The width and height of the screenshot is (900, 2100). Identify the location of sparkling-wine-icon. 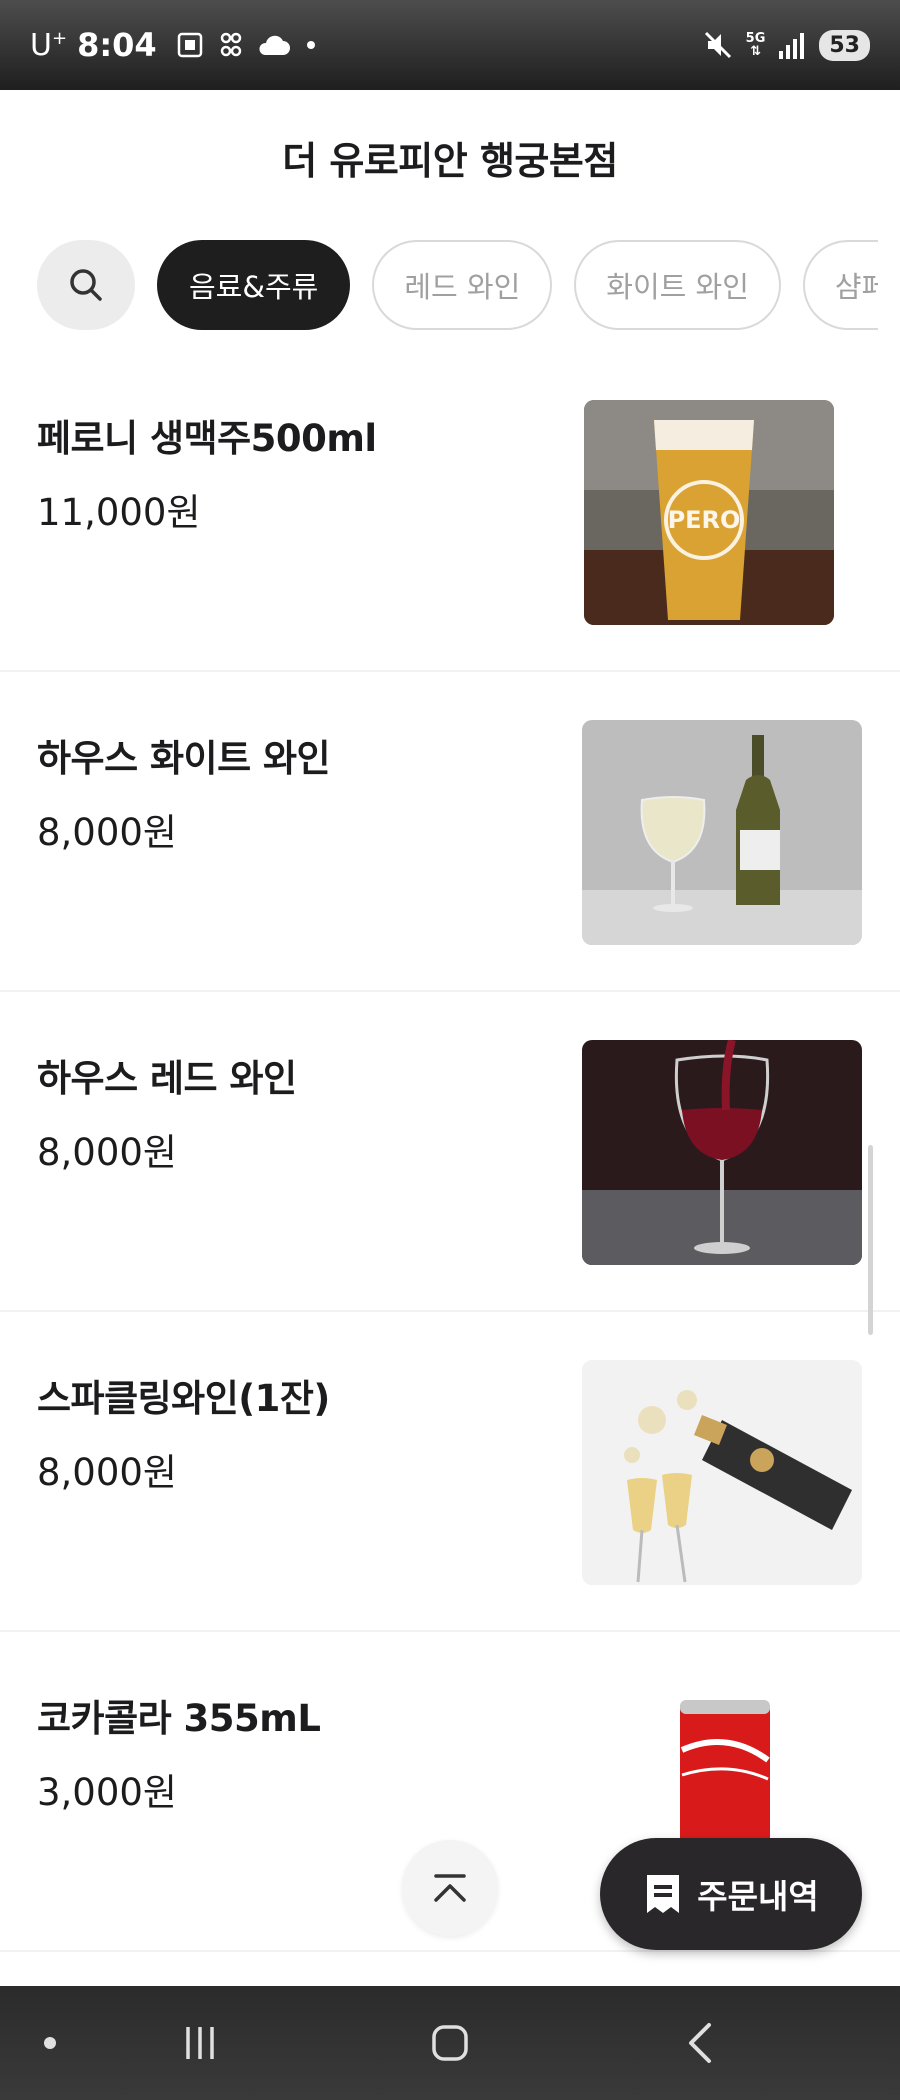
(722, 1472).